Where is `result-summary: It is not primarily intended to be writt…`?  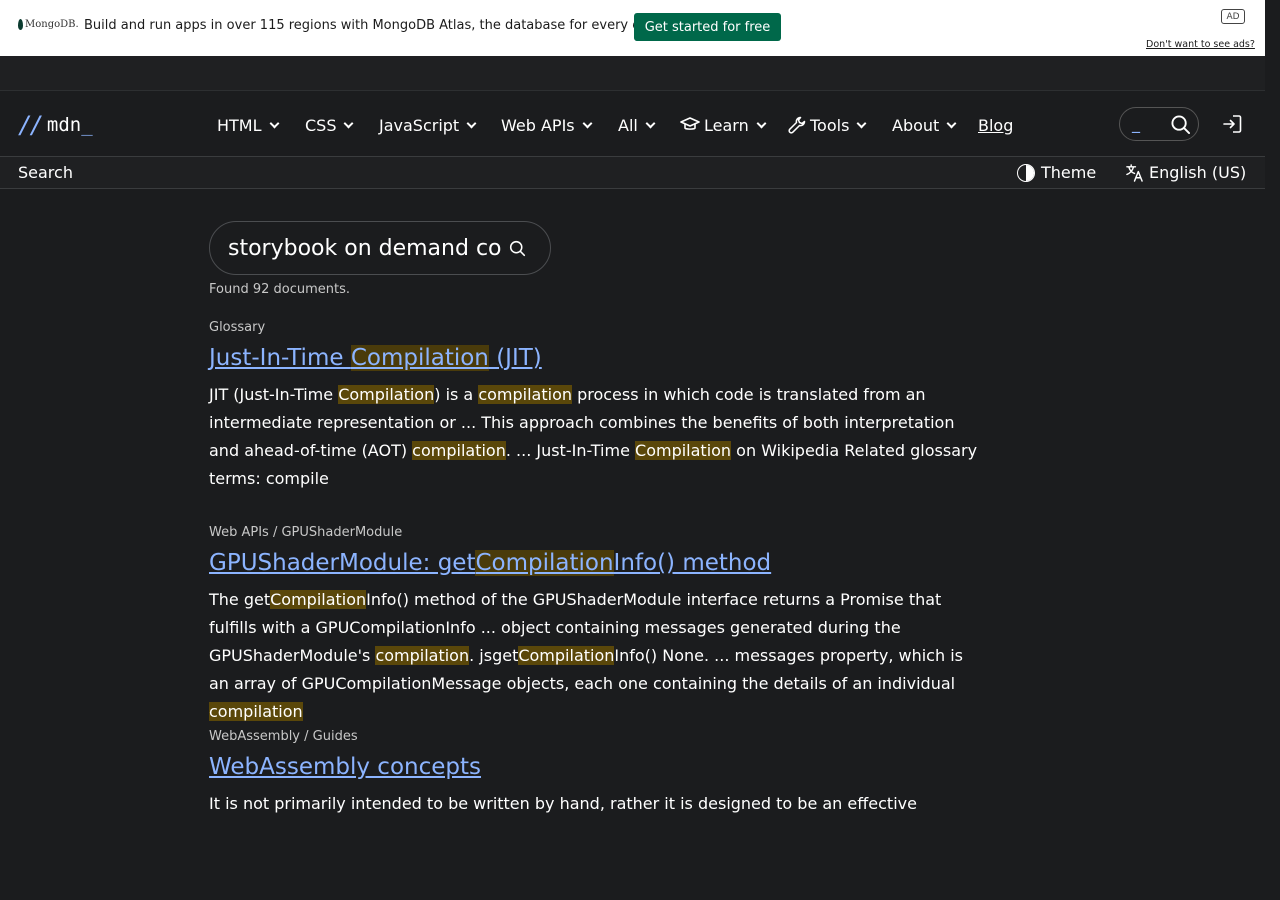 result-summary: It is not primarily intended to be writt… is located at coordinates (594, 802).